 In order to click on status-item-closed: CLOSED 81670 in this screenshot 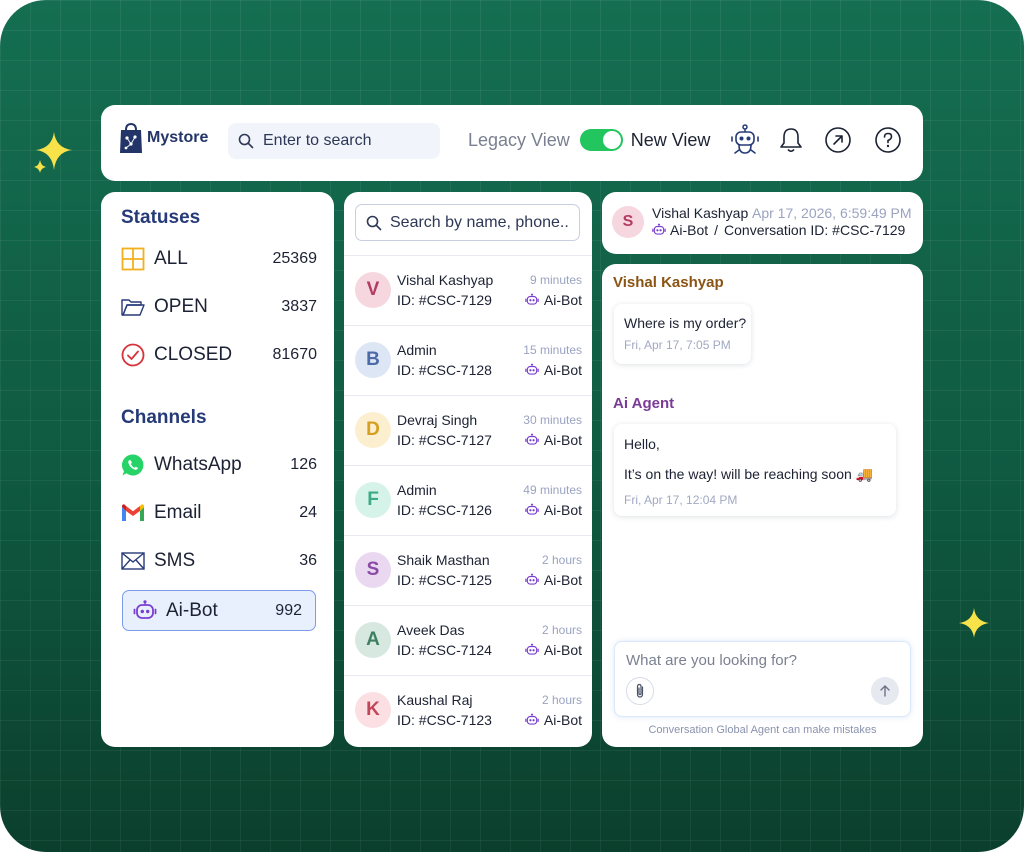, I will do `click(219, 355)`.